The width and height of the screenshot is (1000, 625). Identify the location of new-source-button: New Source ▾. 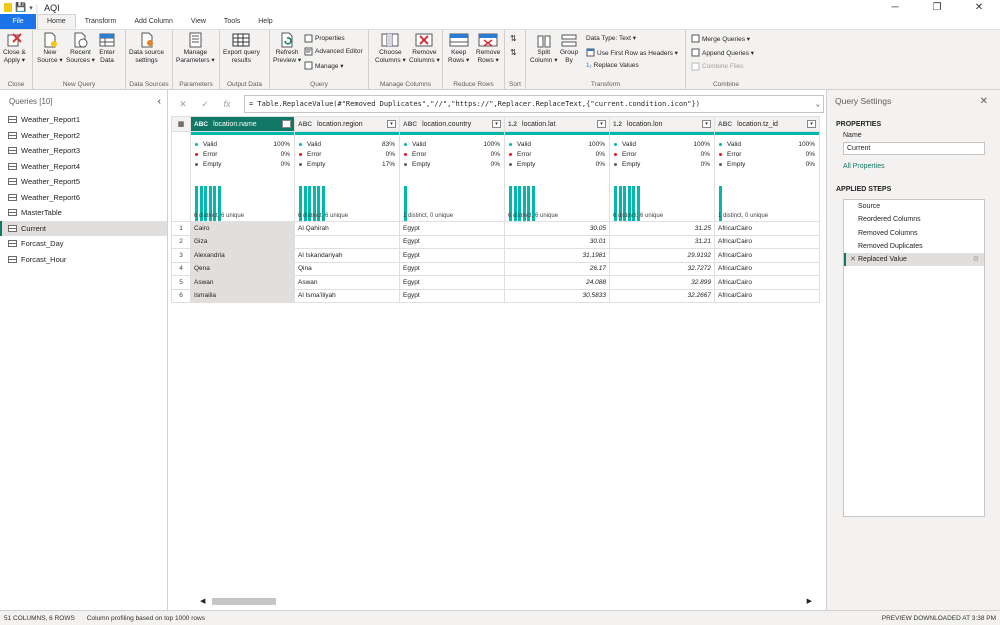
(50, 48).